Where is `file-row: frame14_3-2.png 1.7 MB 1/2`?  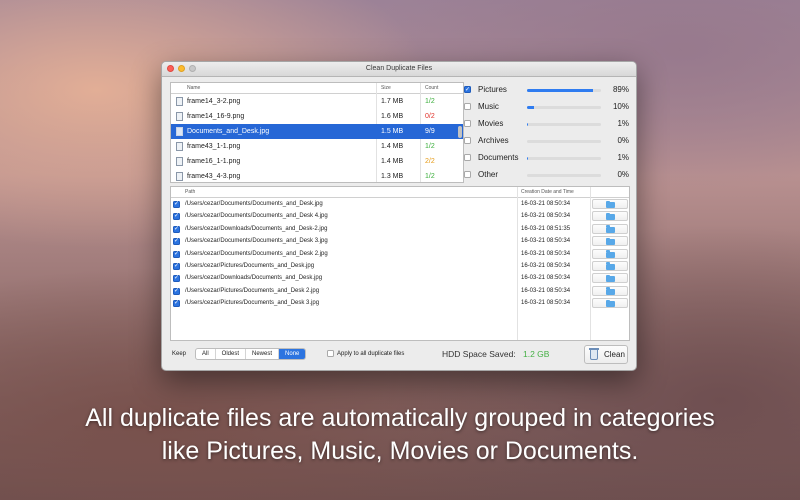
file-row: frame14_3-2.png 1.7 MB 1/2 is located at coordinates (317, 101).